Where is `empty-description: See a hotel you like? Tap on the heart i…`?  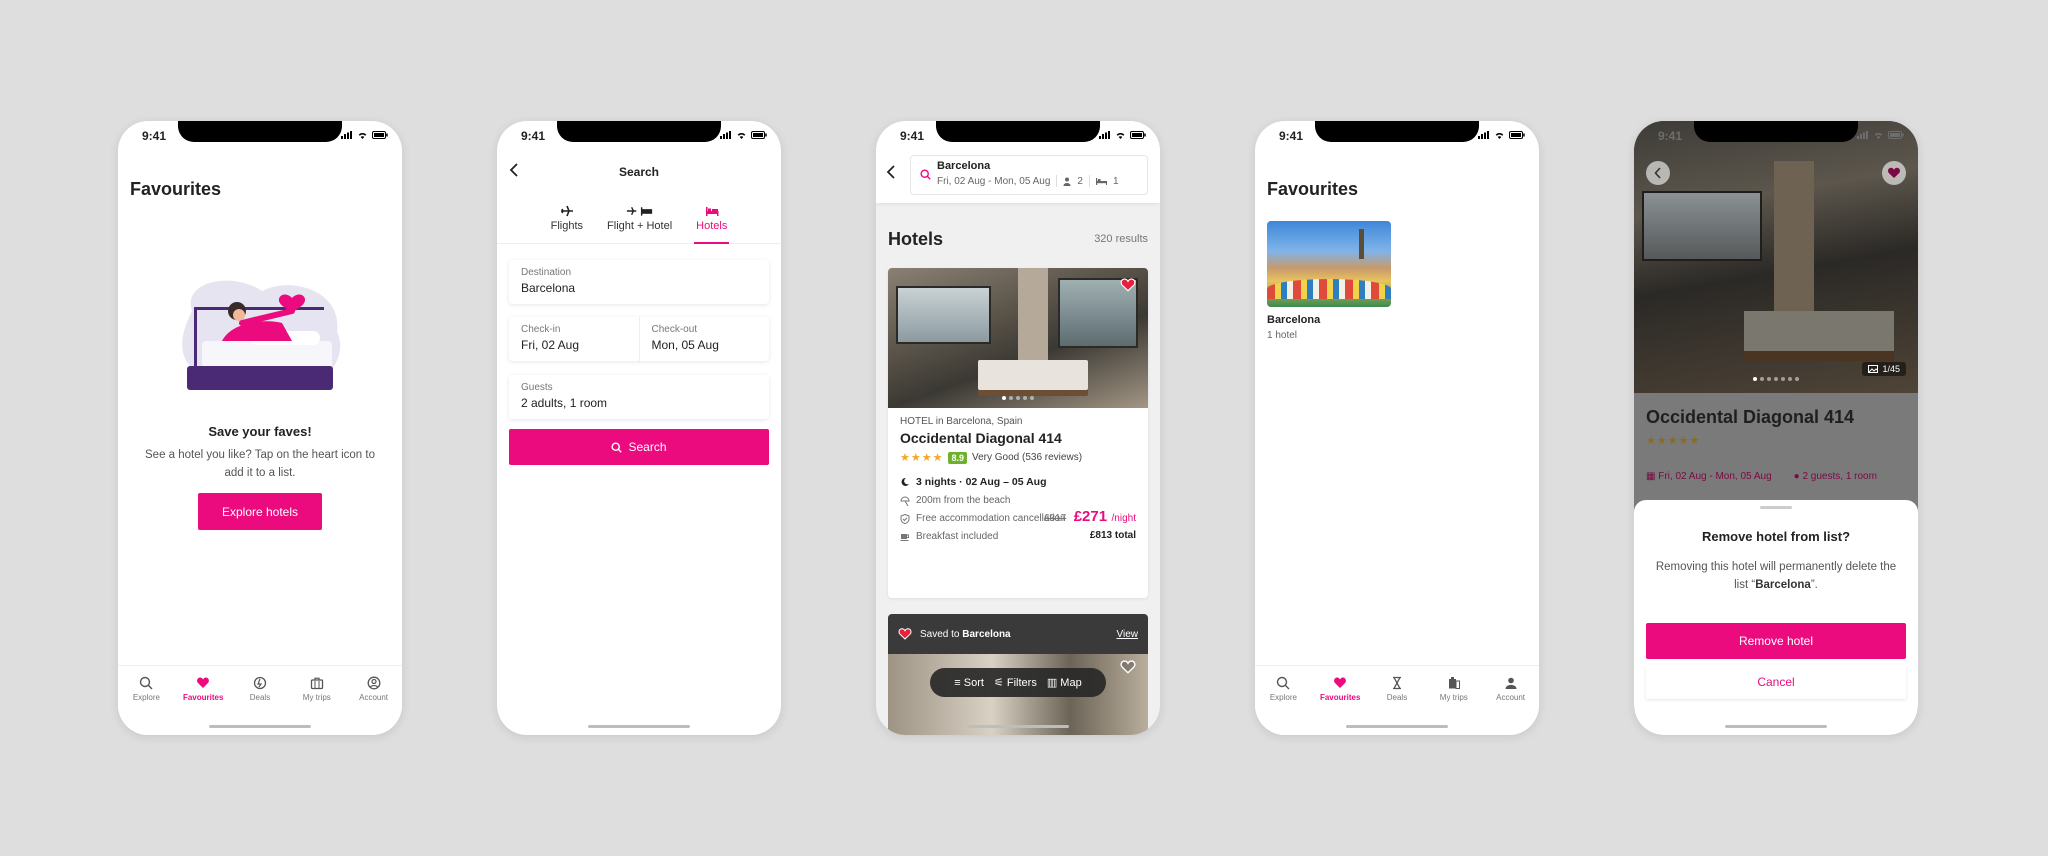
empty-description: See a hotel you like? Tap on the heart i… is located at coordinates (260, 464).